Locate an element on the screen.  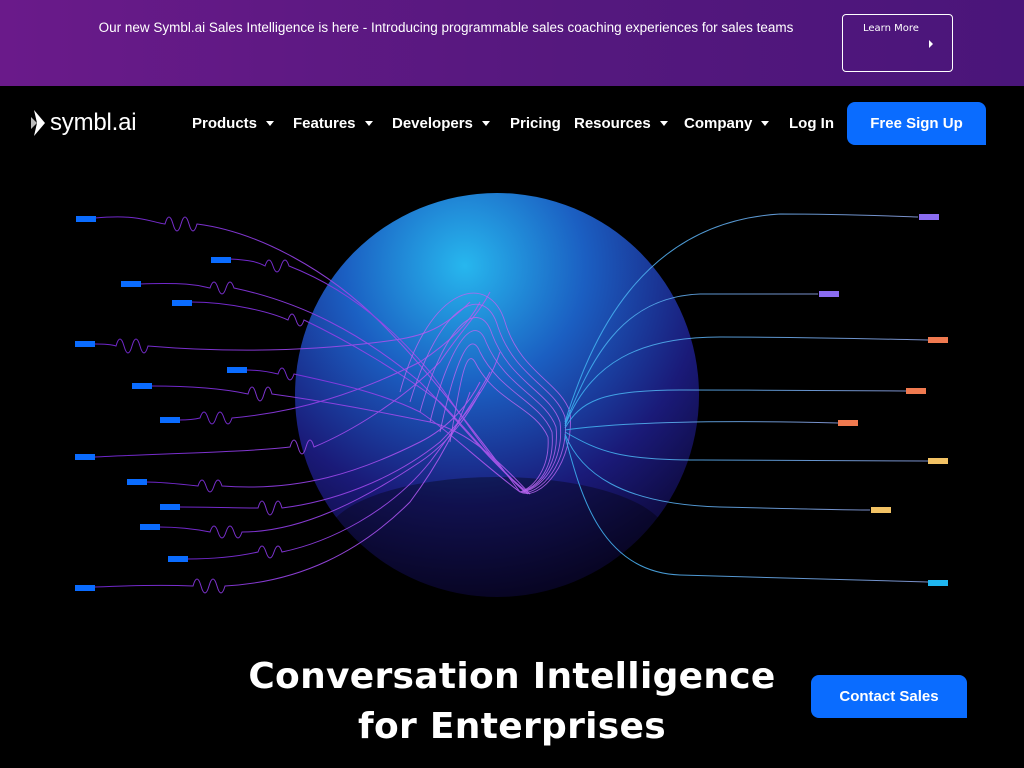
nav-features: Features is located at coordinates (333, 123).